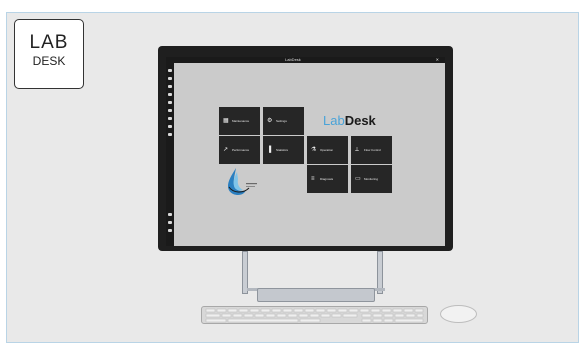 Image resolution: width=585 pixels, height=349 pixels. What do you see at coordinates (170, 118) in the screenshot?
I see `settings-icon` at bounding box center [170, 118].